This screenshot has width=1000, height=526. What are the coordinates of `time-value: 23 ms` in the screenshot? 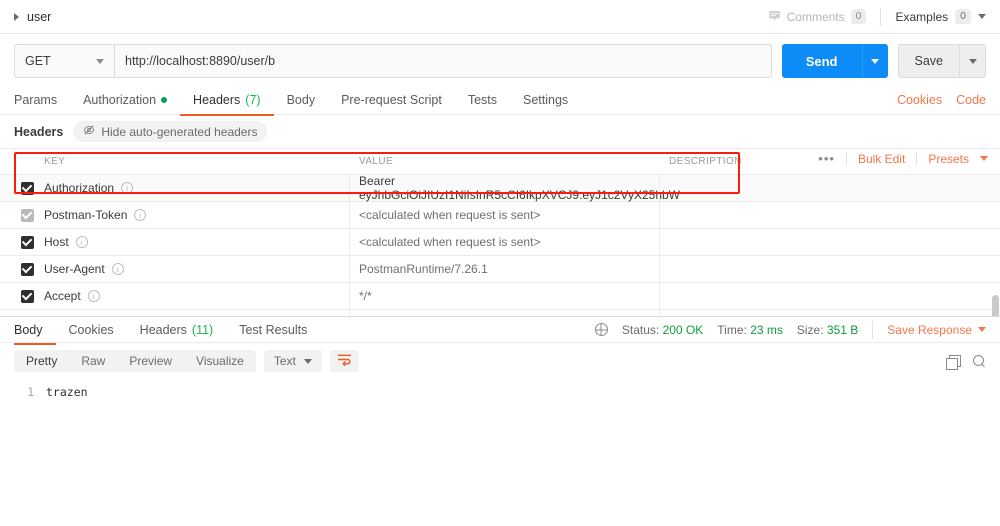 It's located at (766, 329).